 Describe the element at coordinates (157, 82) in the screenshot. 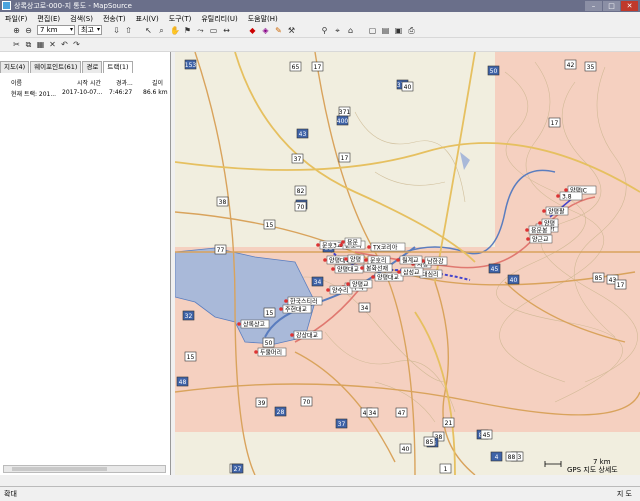

I see `col-length: 길이` at that location.